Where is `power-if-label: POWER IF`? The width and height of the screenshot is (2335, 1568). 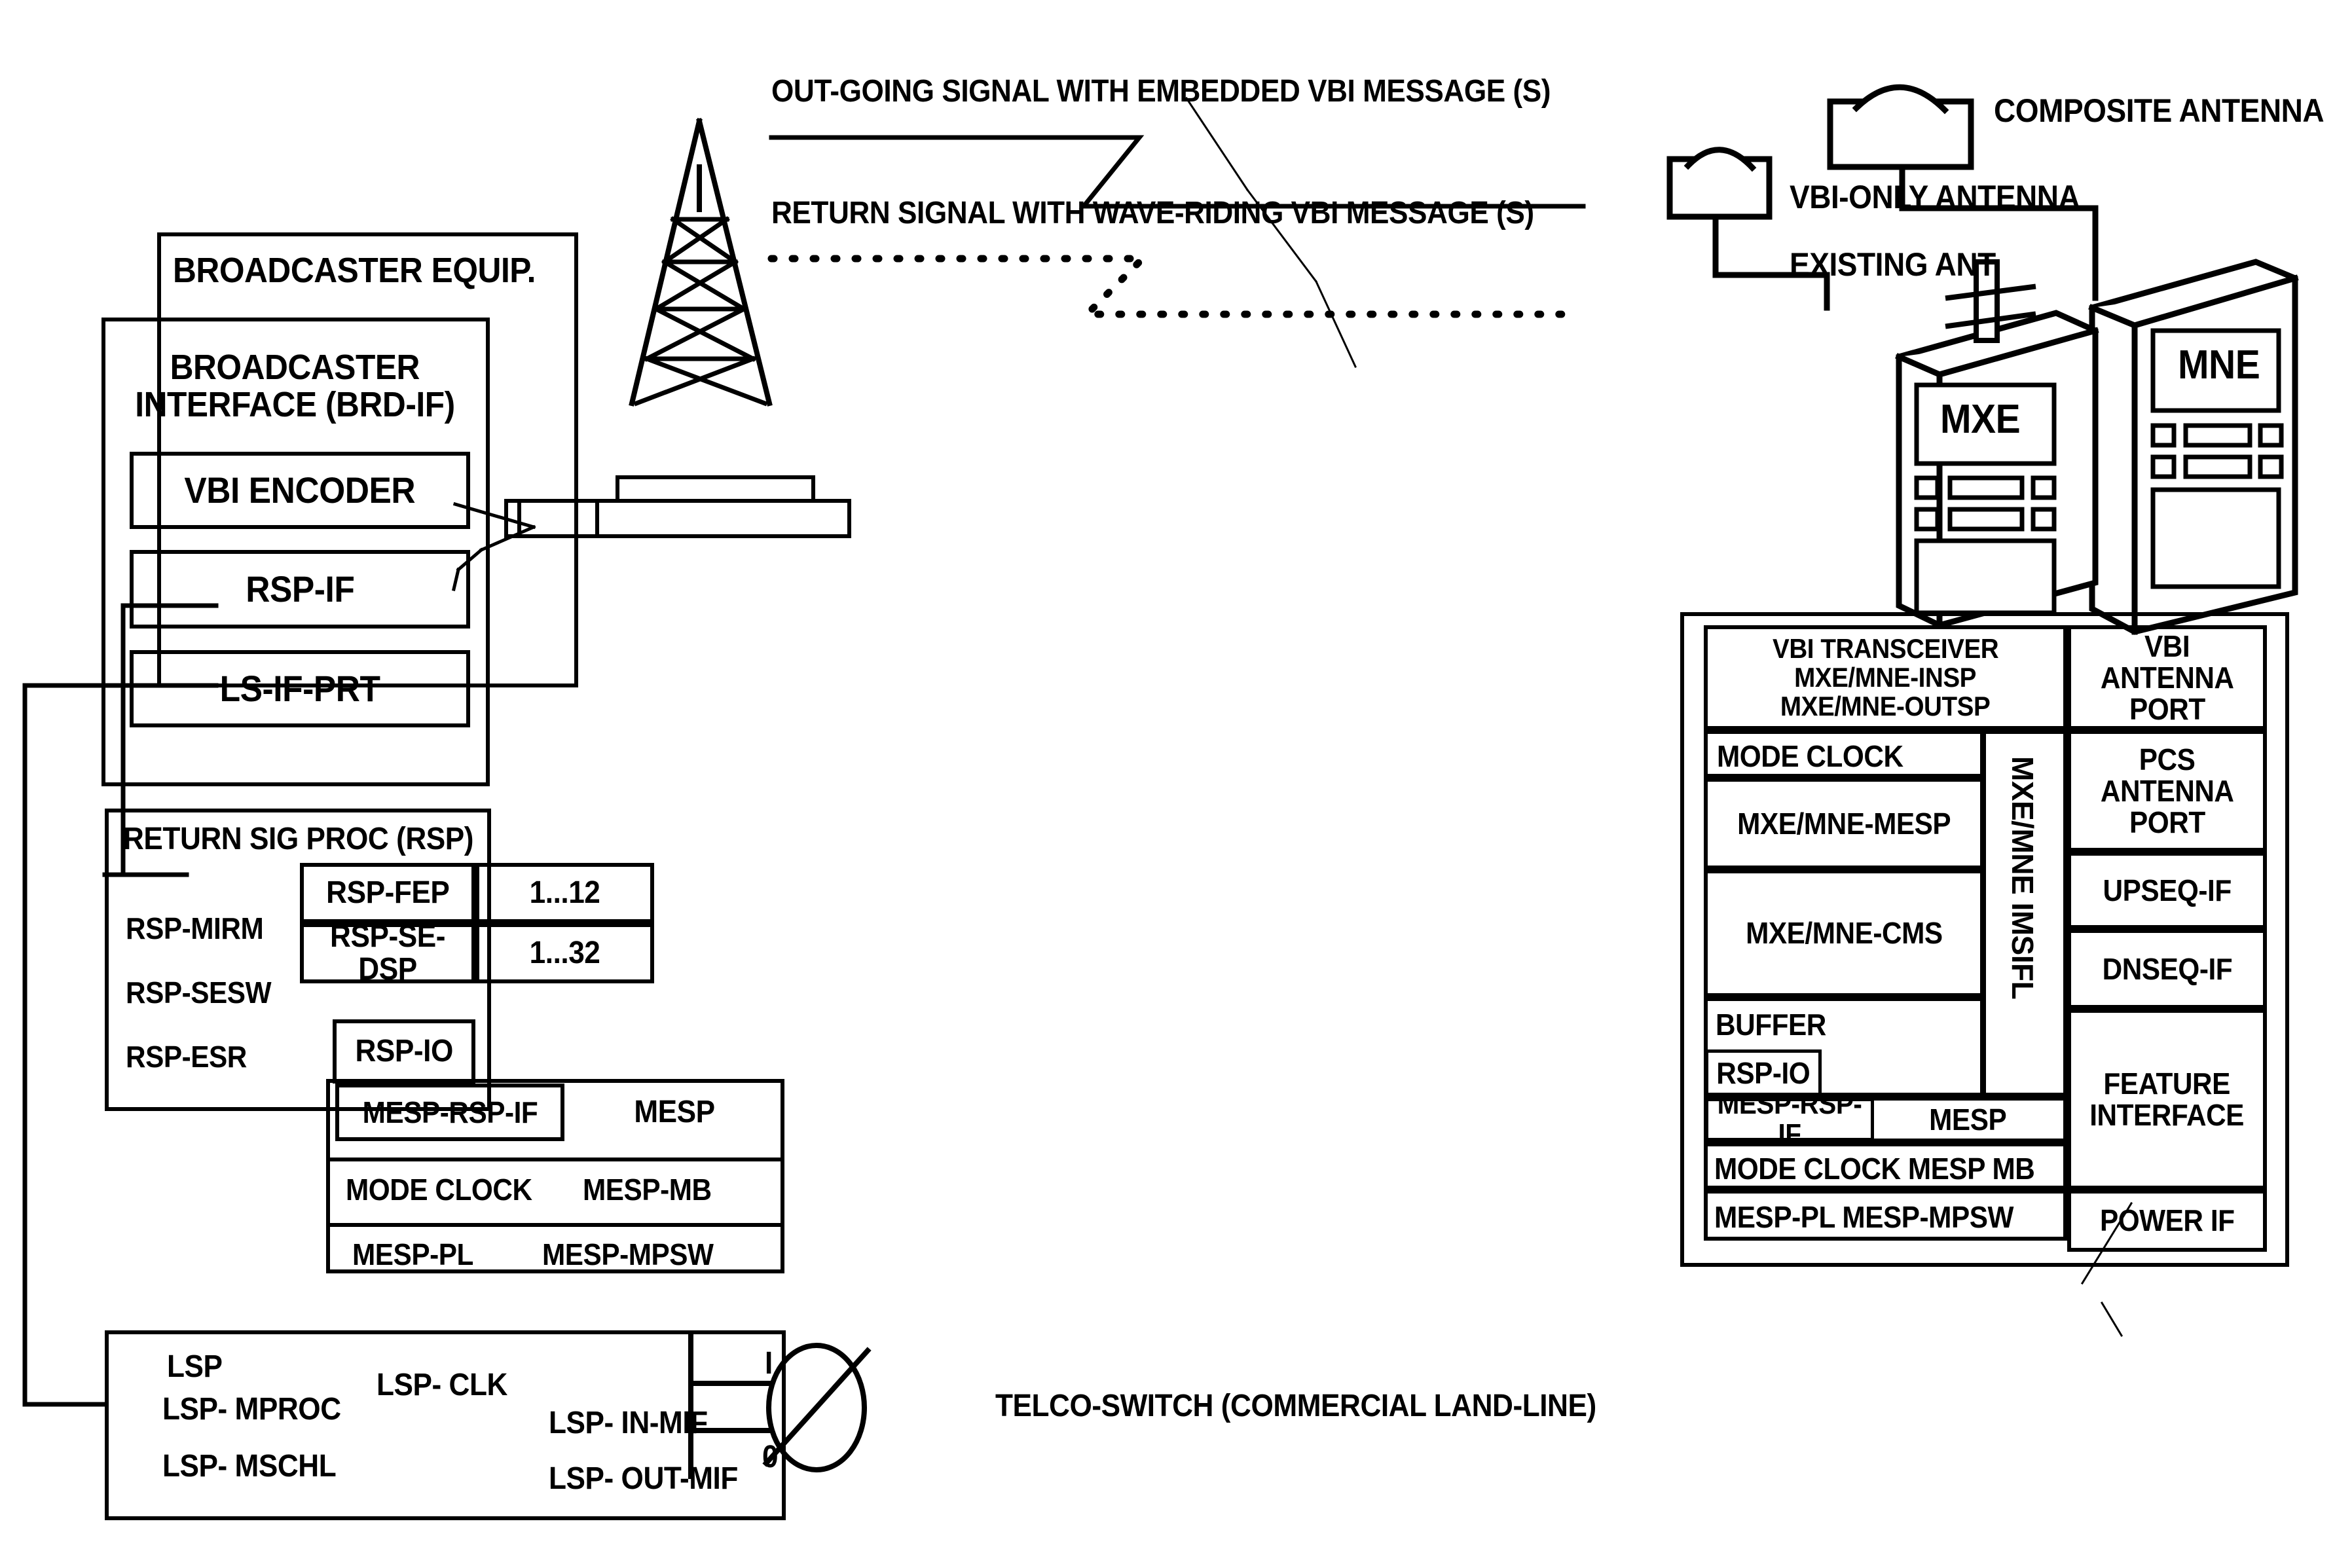
power-if-label: POWER IF is located at coordinates (2167, 1220).